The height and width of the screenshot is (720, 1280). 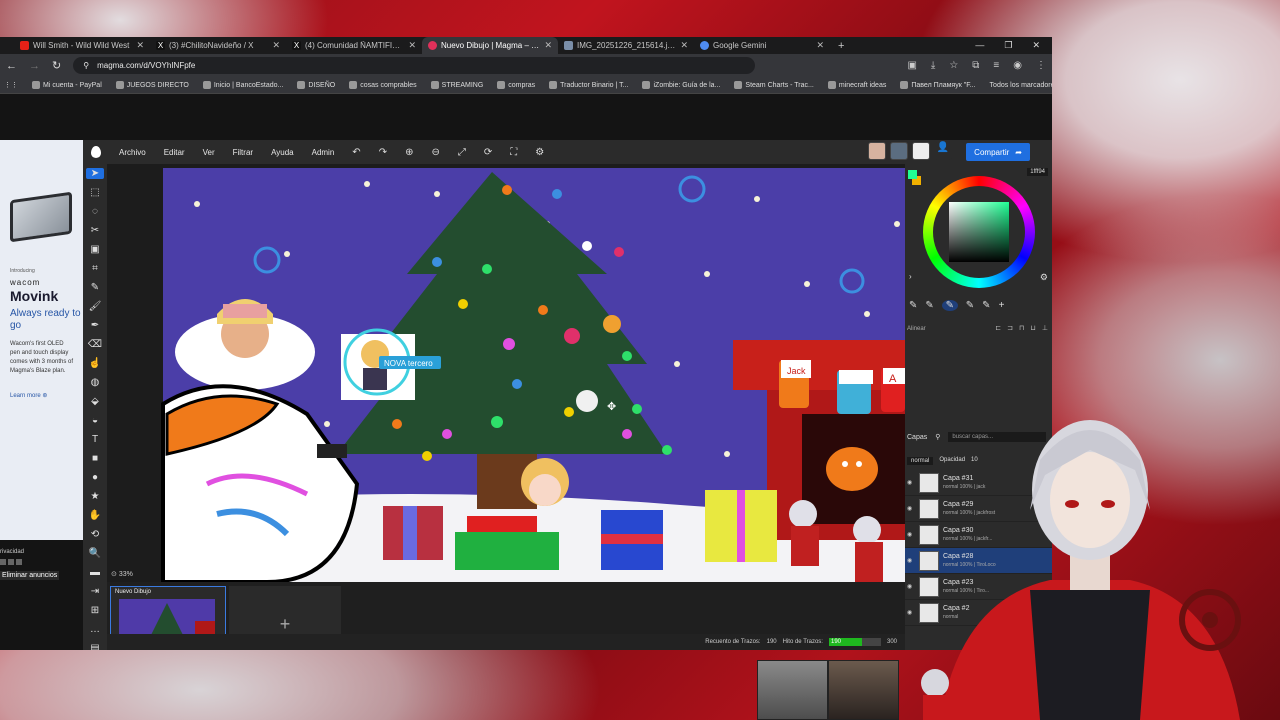 What do you see at coordinates (209, 152) in the screenshot?
I see `menu-ver: Ver` at bounding box center [209, 152].